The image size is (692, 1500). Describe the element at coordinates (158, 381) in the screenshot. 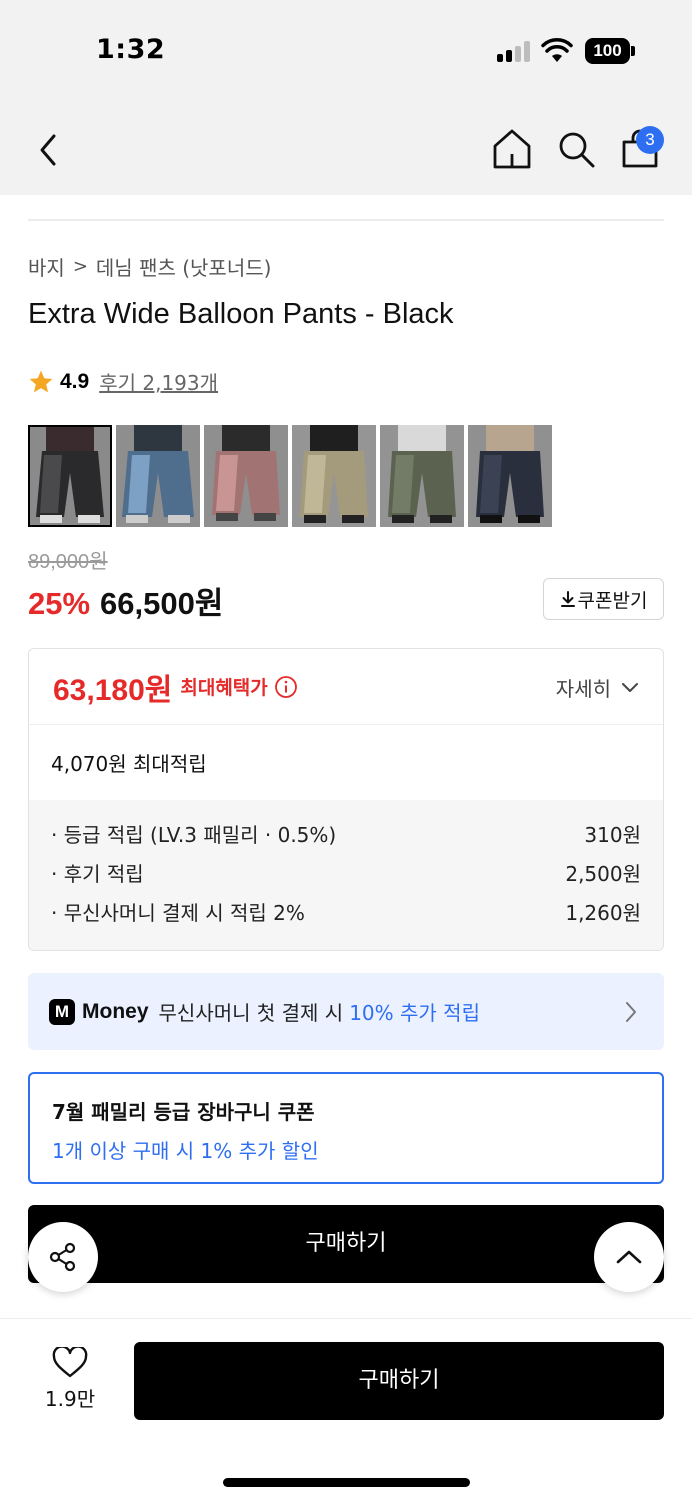

I see `review-count-link: 후기 2,193개` at that location.